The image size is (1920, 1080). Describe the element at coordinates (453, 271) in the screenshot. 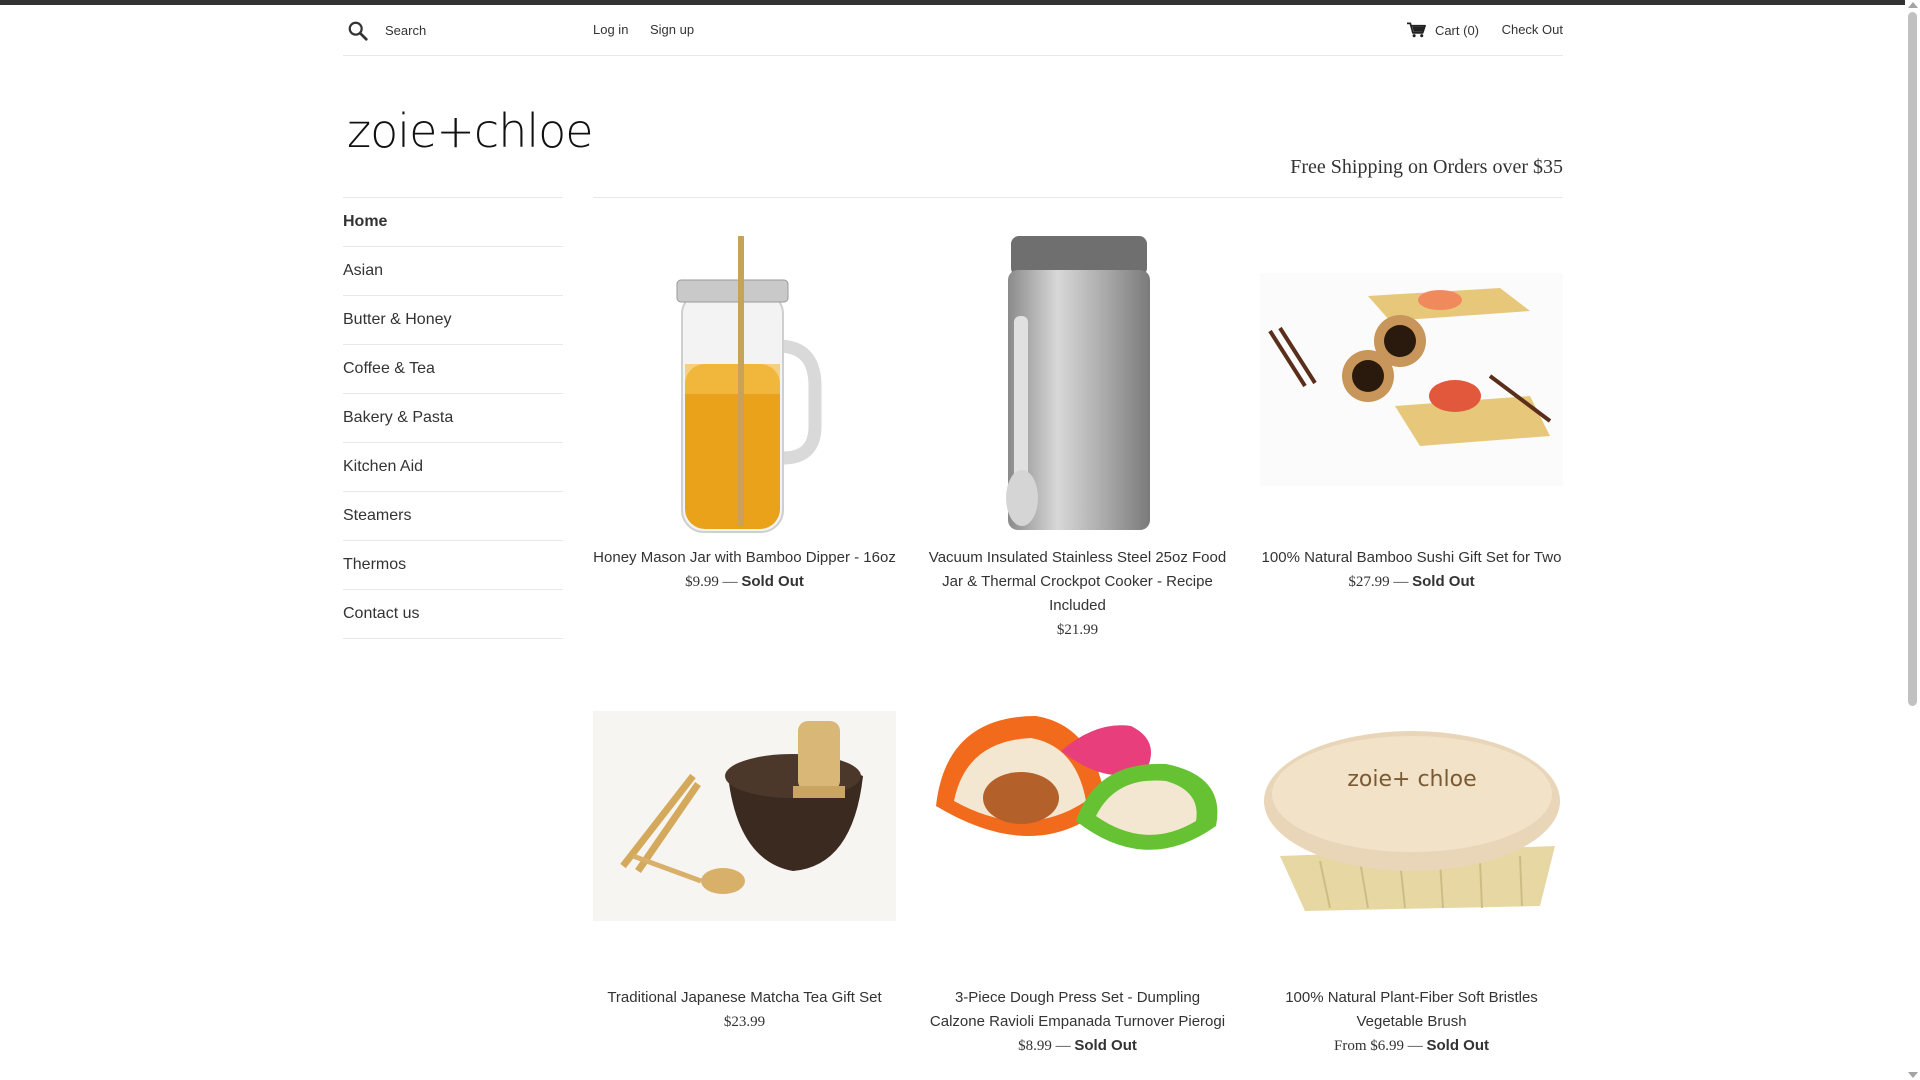

I see `sidebar-item-asian: Asian` at that location.